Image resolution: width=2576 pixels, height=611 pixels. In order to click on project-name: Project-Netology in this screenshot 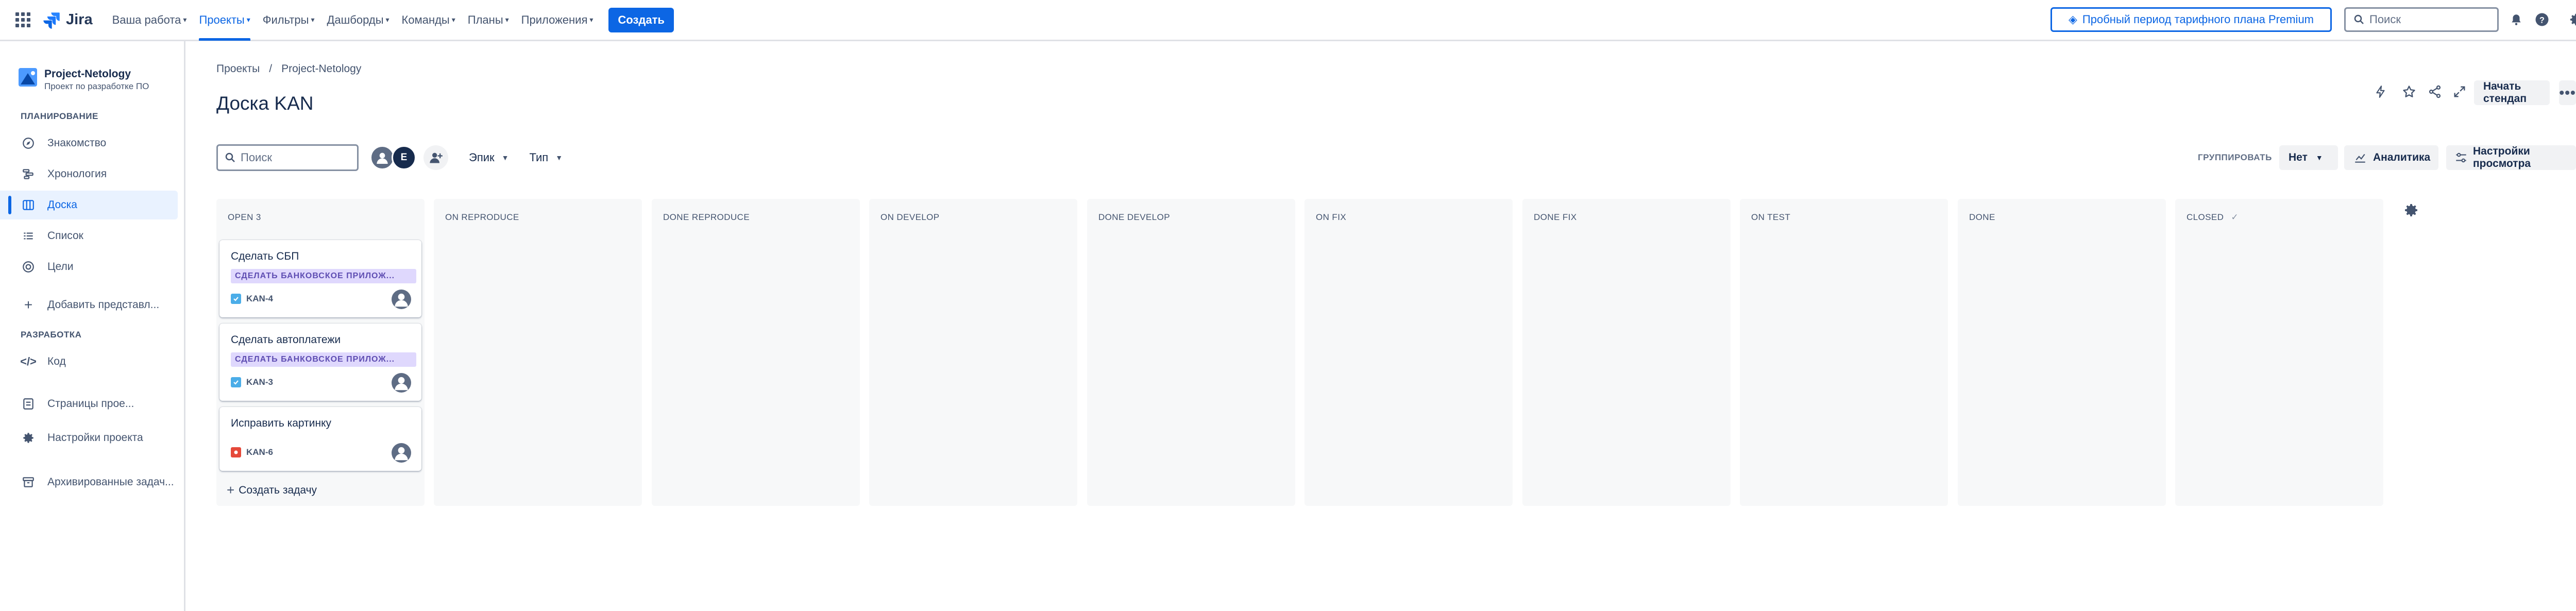, I will do `click(87, 74)`.